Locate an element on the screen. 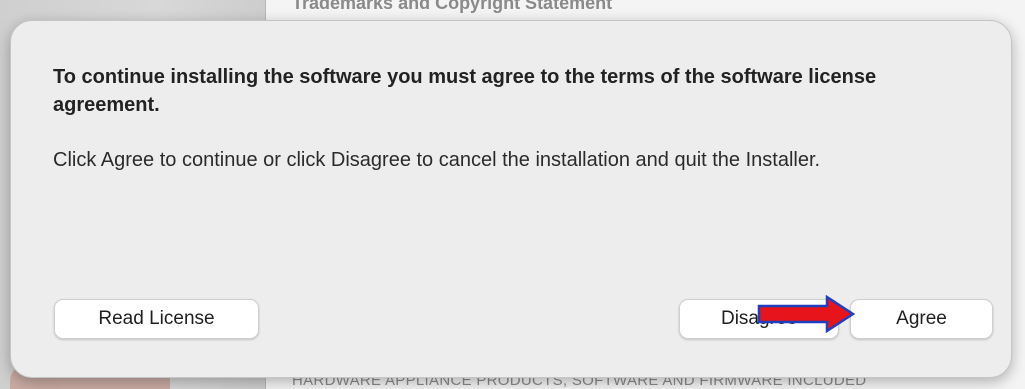  arrow-shape is located at coordinates (806, 314).